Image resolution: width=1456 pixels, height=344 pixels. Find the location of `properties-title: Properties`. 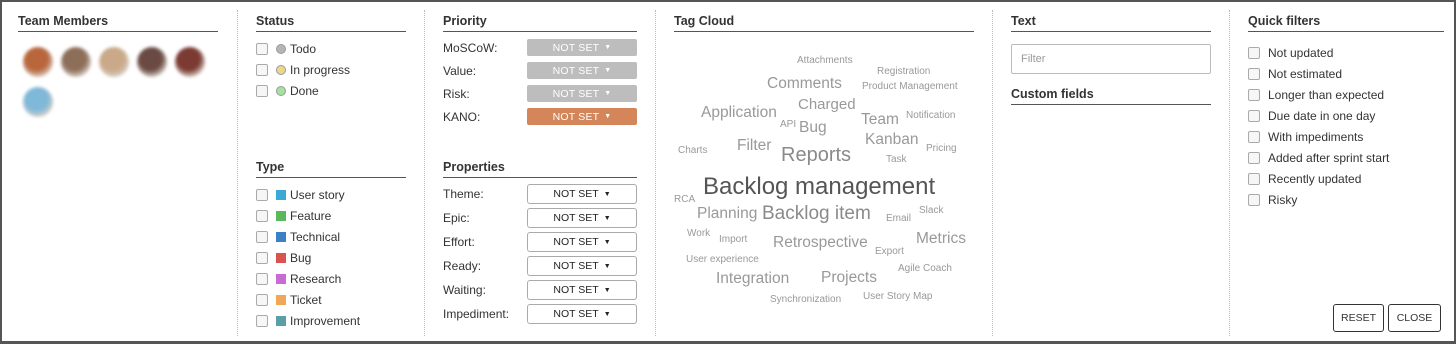

properties-title: Properties is located at coordinates (540, 169).